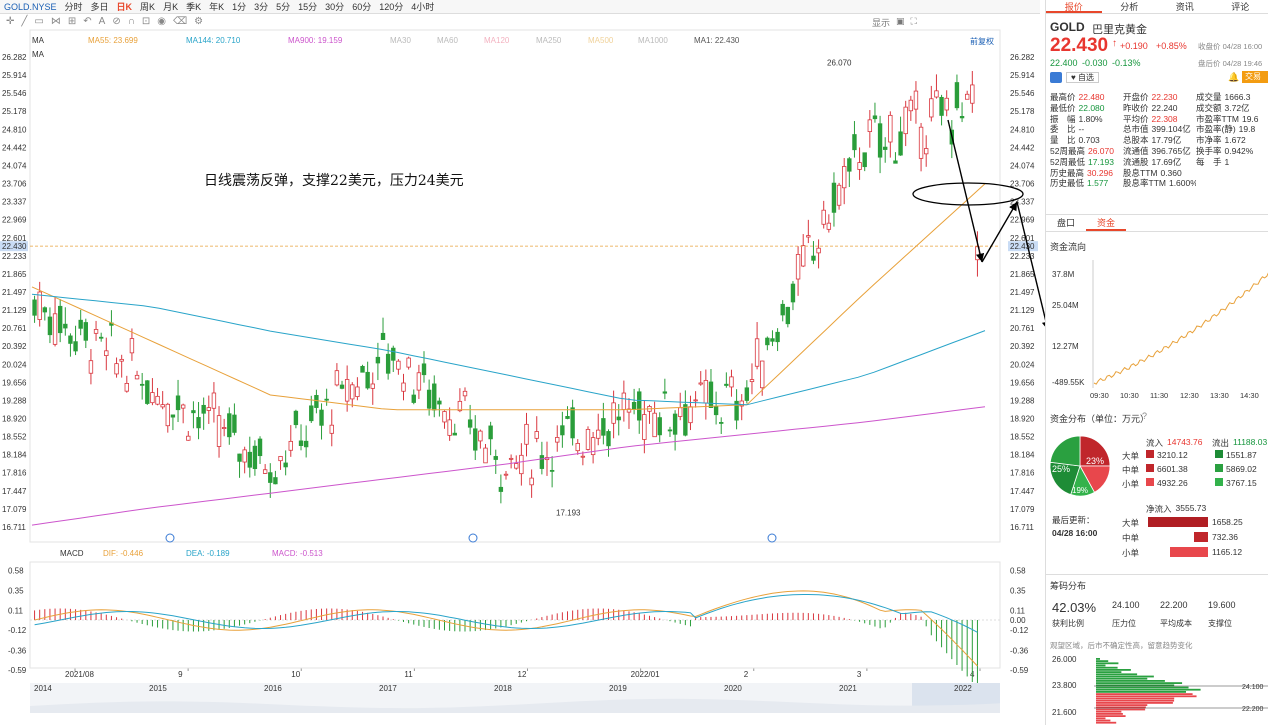 The image size is (1268, 725). Describe the element at coordinates (1095, 63) in the screenshot. I see `after-hours-change: -0.030` at that location.